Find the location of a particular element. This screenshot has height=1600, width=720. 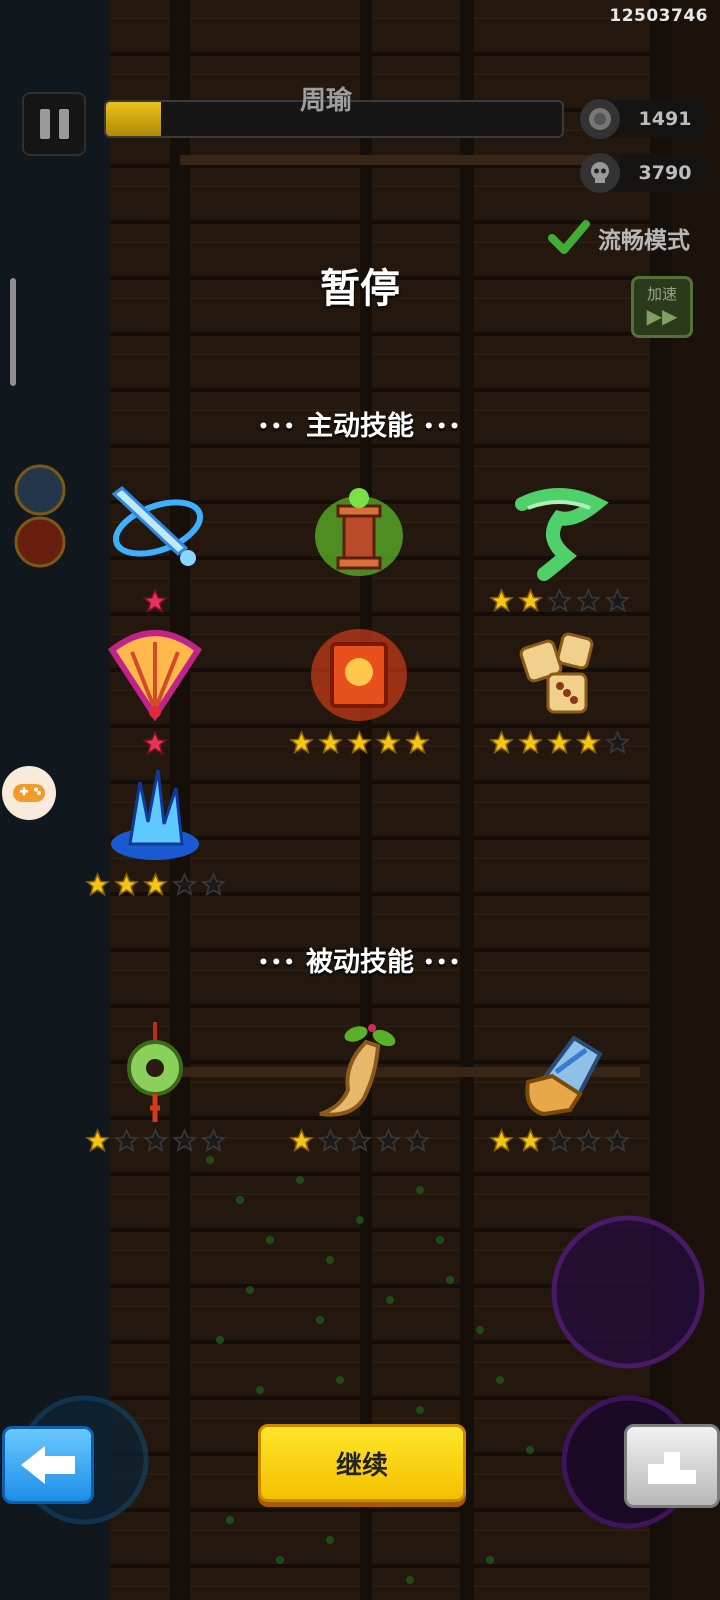

skull-icon is located at coordinates (600, 173).